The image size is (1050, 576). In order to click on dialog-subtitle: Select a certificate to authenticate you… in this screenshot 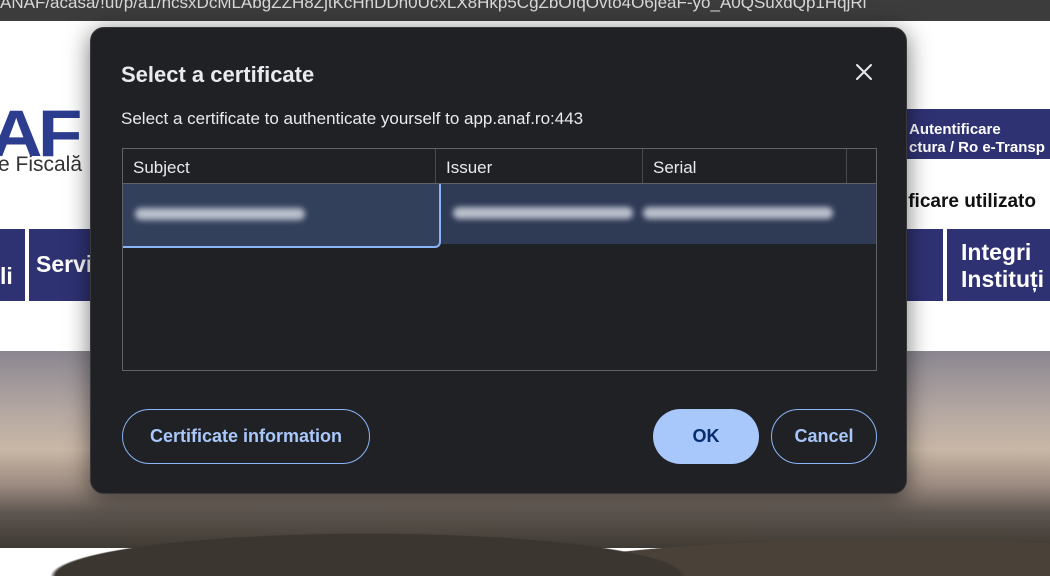, I will do `click(352, 118)`.